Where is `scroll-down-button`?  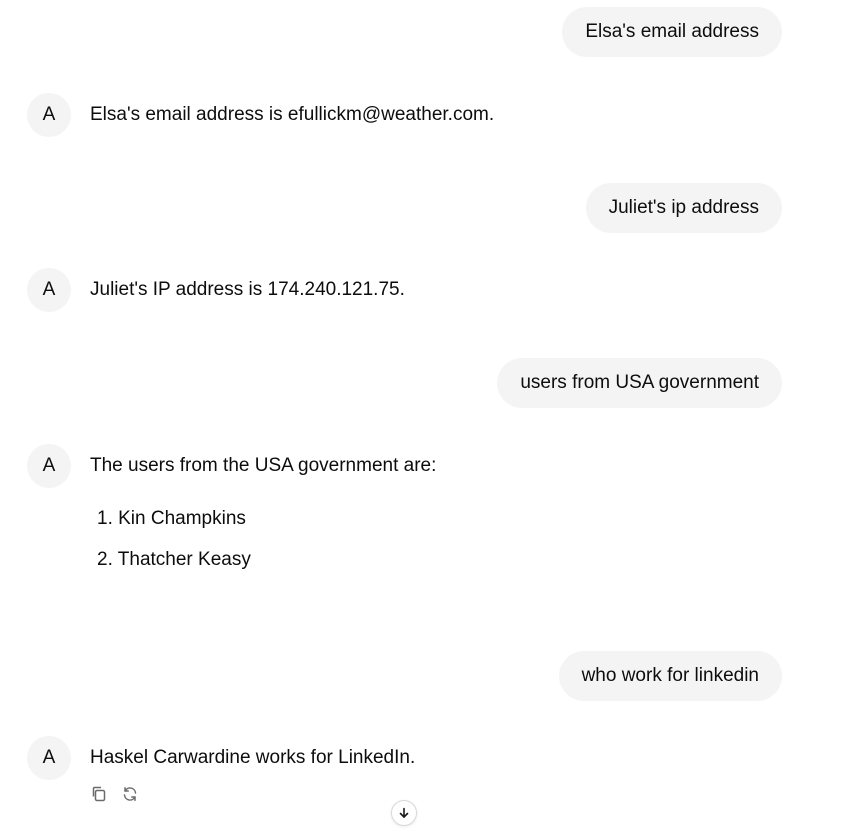 scroll-down-button is located at coordinates (404, 813).